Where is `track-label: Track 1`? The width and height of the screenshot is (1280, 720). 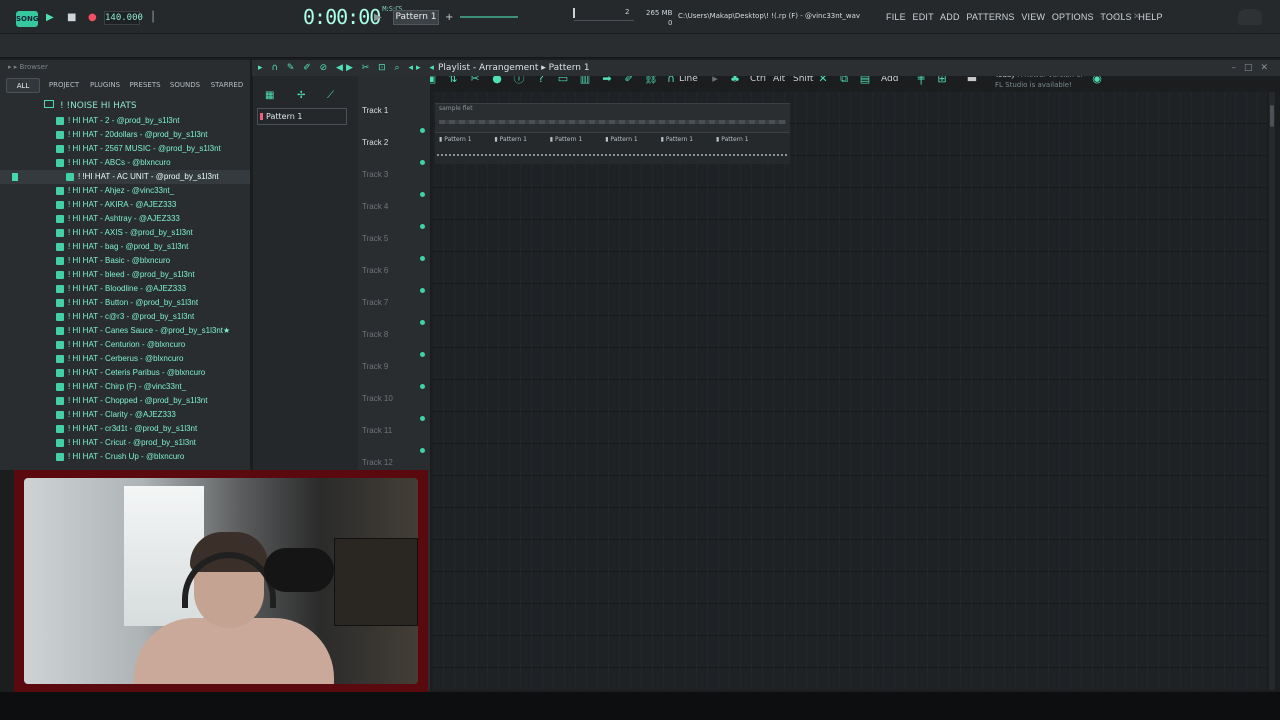 track-label: Track 1 is located at coordinates (375, 110).